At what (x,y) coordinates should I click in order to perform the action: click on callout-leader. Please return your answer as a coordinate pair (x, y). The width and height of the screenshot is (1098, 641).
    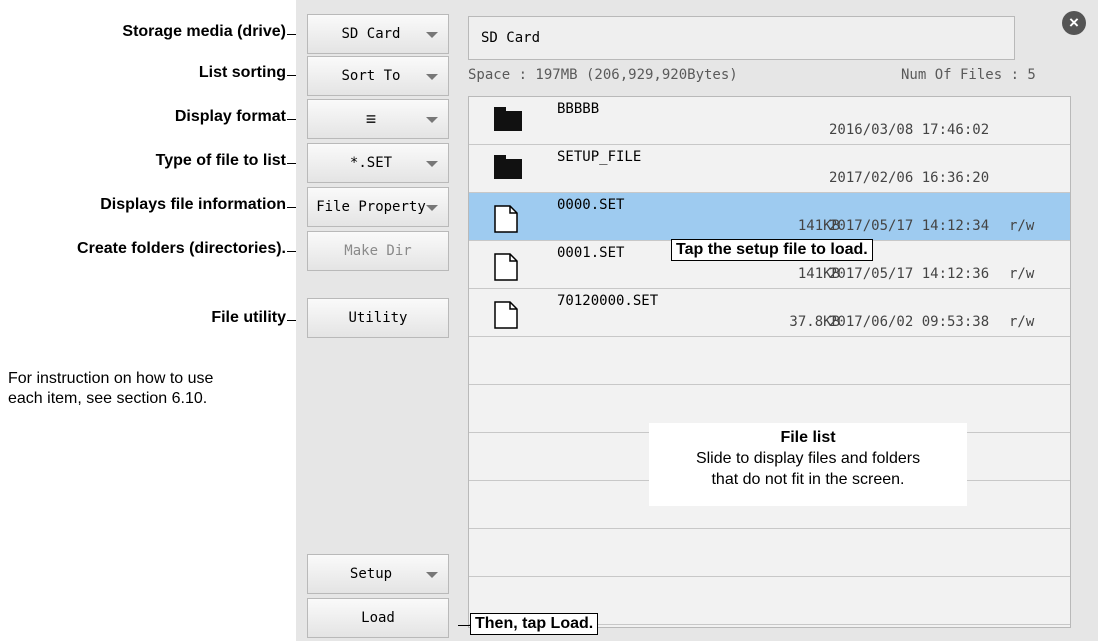
    Looking at the image, I should click on (464, 625).